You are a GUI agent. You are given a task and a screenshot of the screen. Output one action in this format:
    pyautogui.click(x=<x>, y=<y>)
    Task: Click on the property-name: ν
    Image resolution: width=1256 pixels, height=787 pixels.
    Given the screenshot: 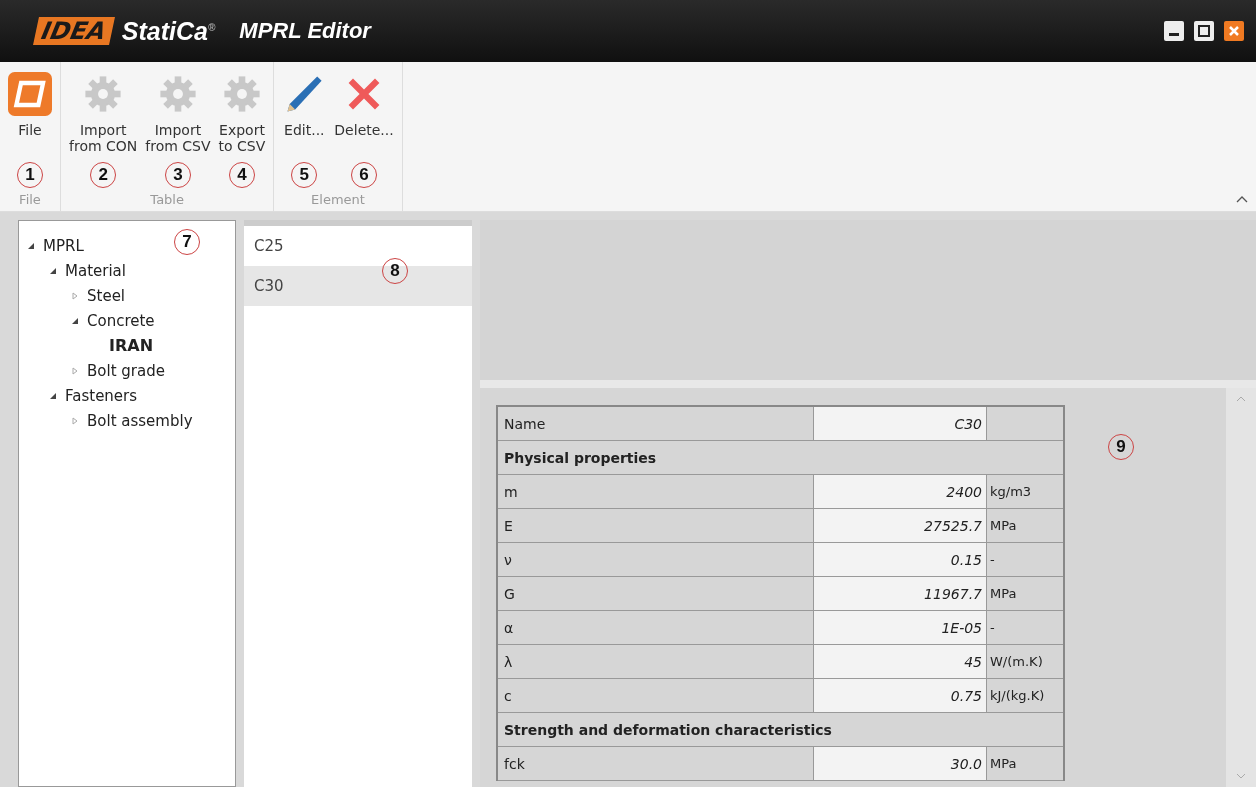 What is the action you would take?
    pyautogui.click(x=656, y=560)
    